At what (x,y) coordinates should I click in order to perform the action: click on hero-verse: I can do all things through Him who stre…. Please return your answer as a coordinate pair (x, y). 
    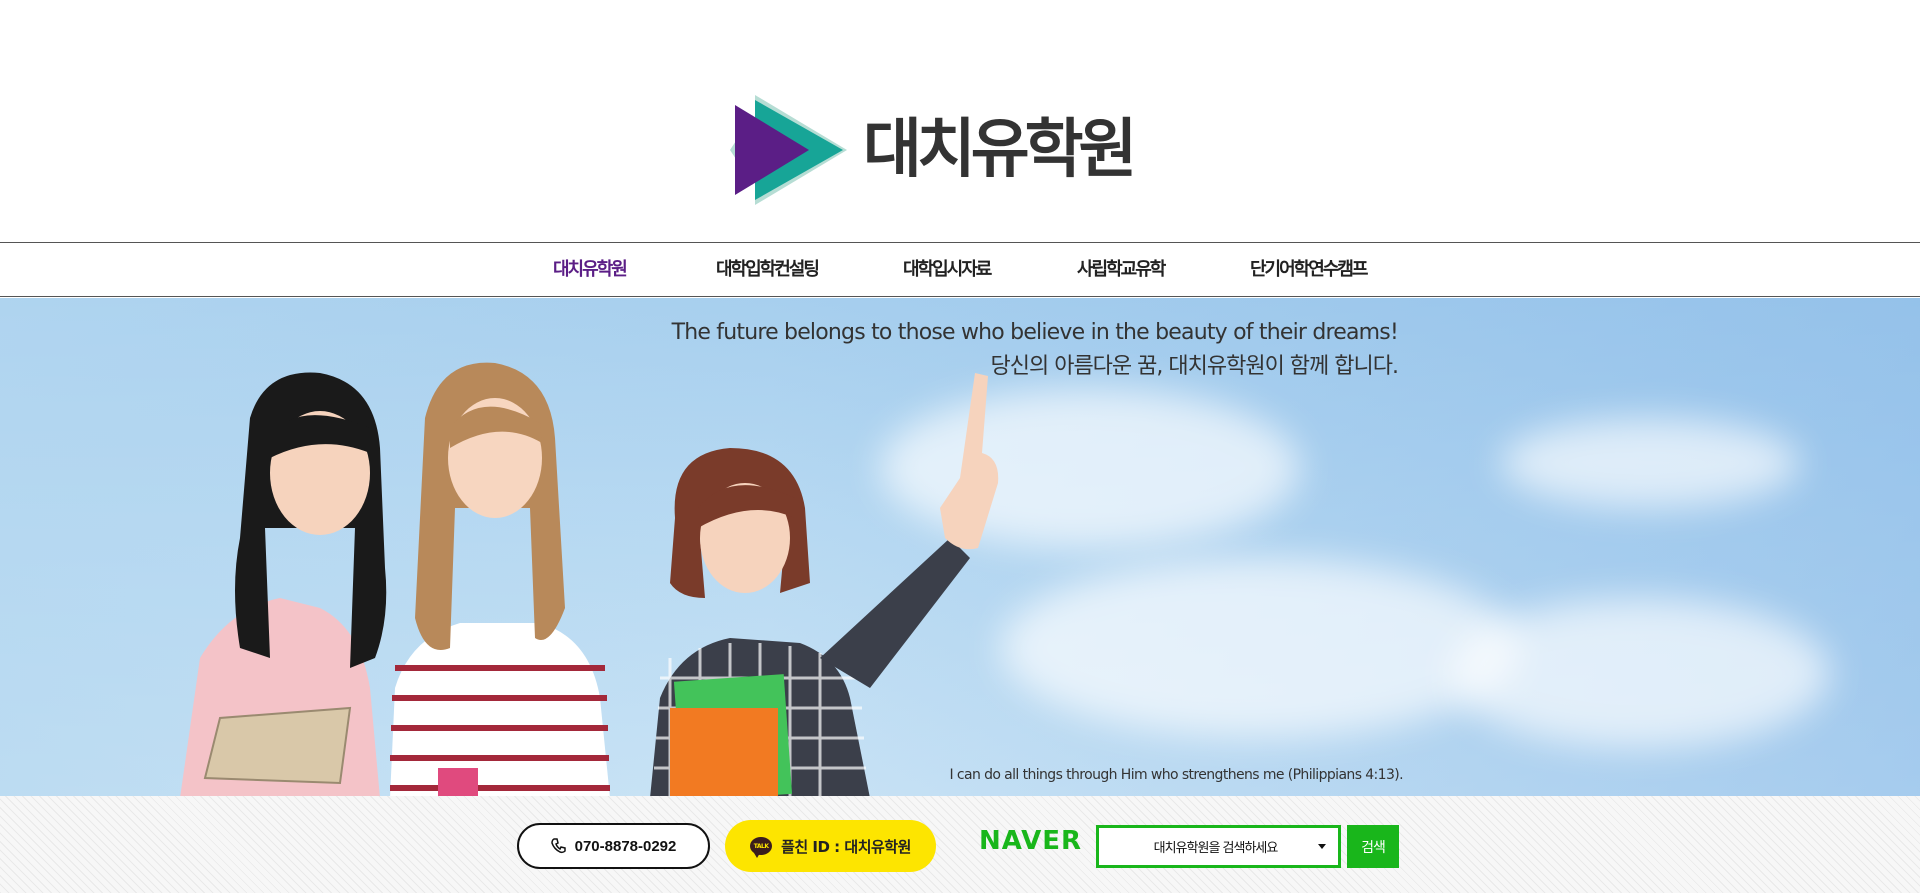
    Looking at the image, I should click on (1176, 775).